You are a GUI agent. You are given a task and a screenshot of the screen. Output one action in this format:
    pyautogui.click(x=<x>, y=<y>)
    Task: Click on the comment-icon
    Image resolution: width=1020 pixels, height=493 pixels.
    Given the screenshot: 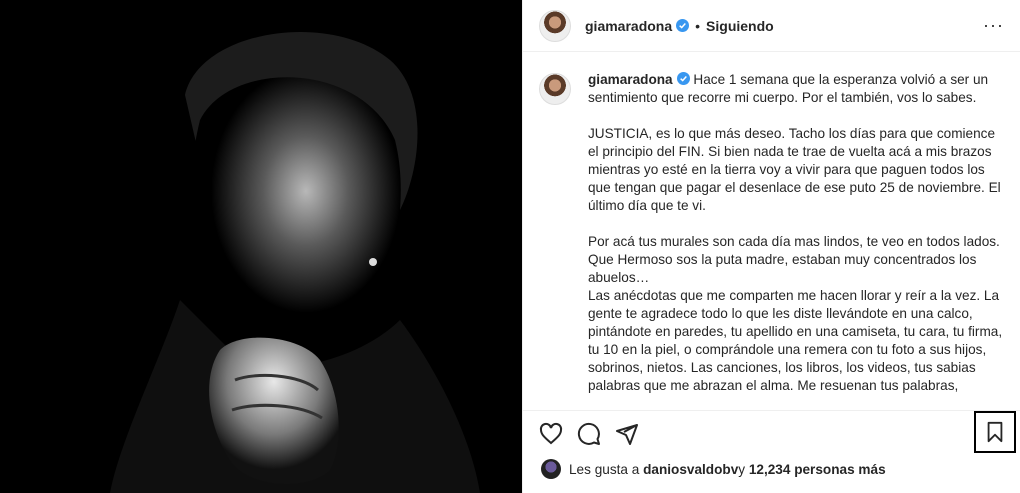 What is the action you would take?
    pyautogui.click(x=589, y=434)
    